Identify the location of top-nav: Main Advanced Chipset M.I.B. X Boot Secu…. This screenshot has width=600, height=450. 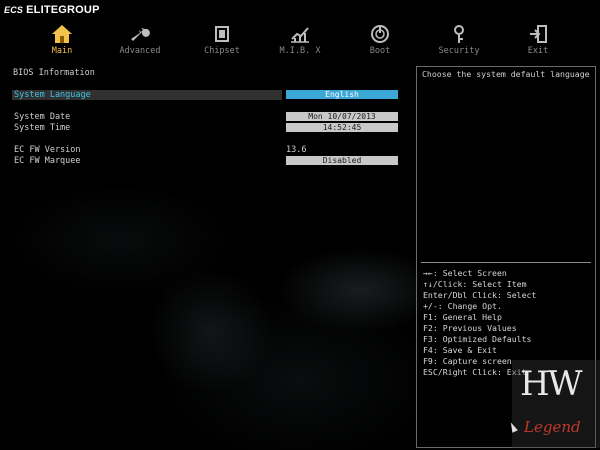
(300, 41).